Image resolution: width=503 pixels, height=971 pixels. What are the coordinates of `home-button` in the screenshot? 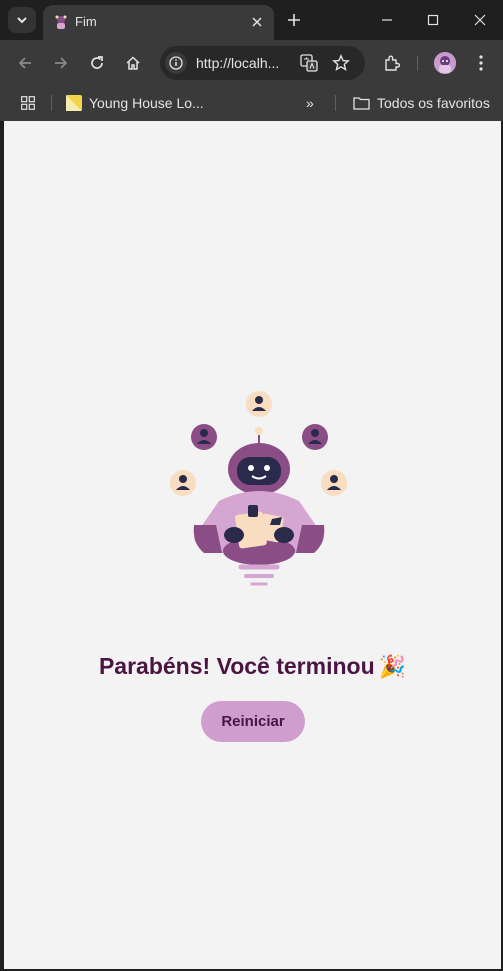 It's located at (133, 63).